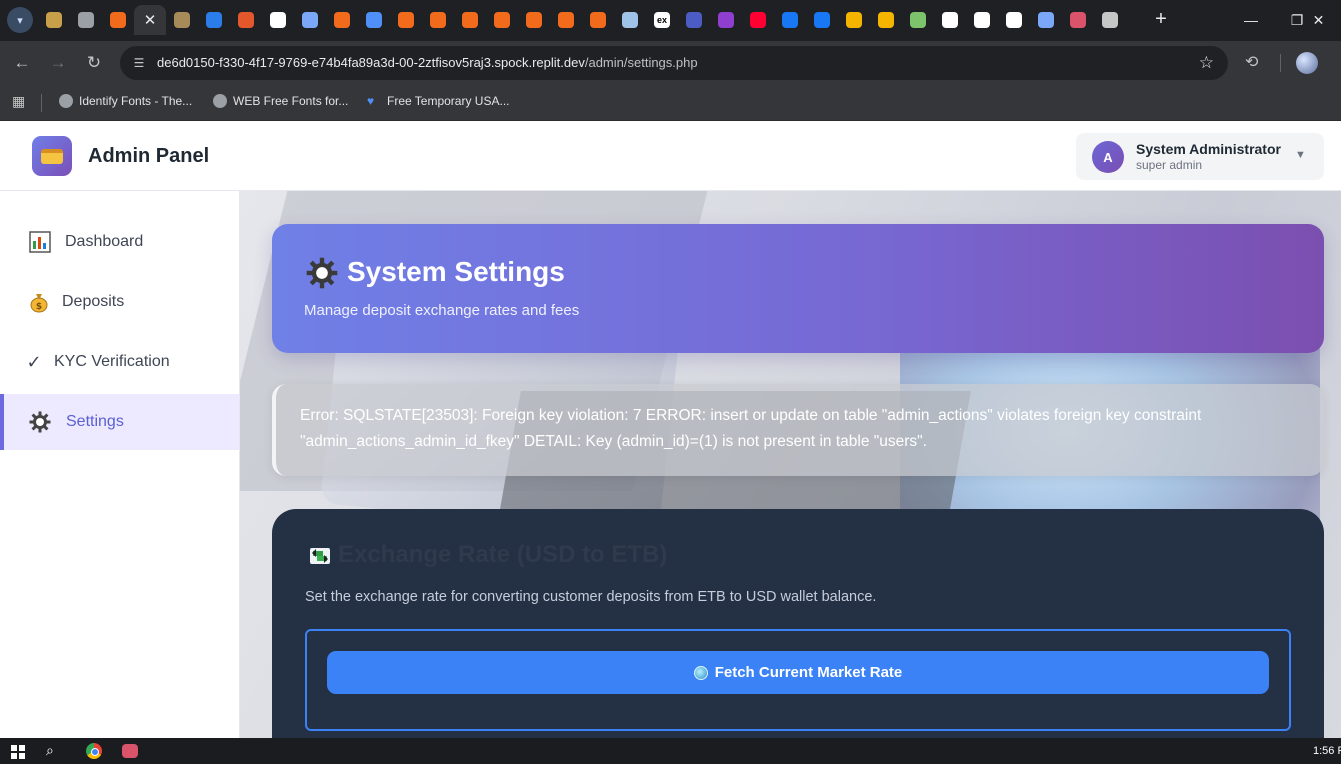  Describe the element at coordinates (119, 422) in the screenshot. I see `sidebar-item-settings: Settings` at that location.